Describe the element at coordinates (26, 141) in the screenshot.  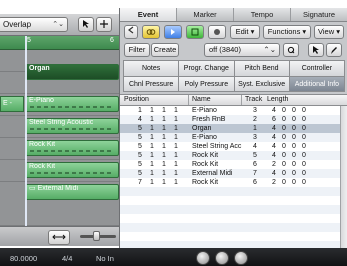
I see `playhead` at that location.